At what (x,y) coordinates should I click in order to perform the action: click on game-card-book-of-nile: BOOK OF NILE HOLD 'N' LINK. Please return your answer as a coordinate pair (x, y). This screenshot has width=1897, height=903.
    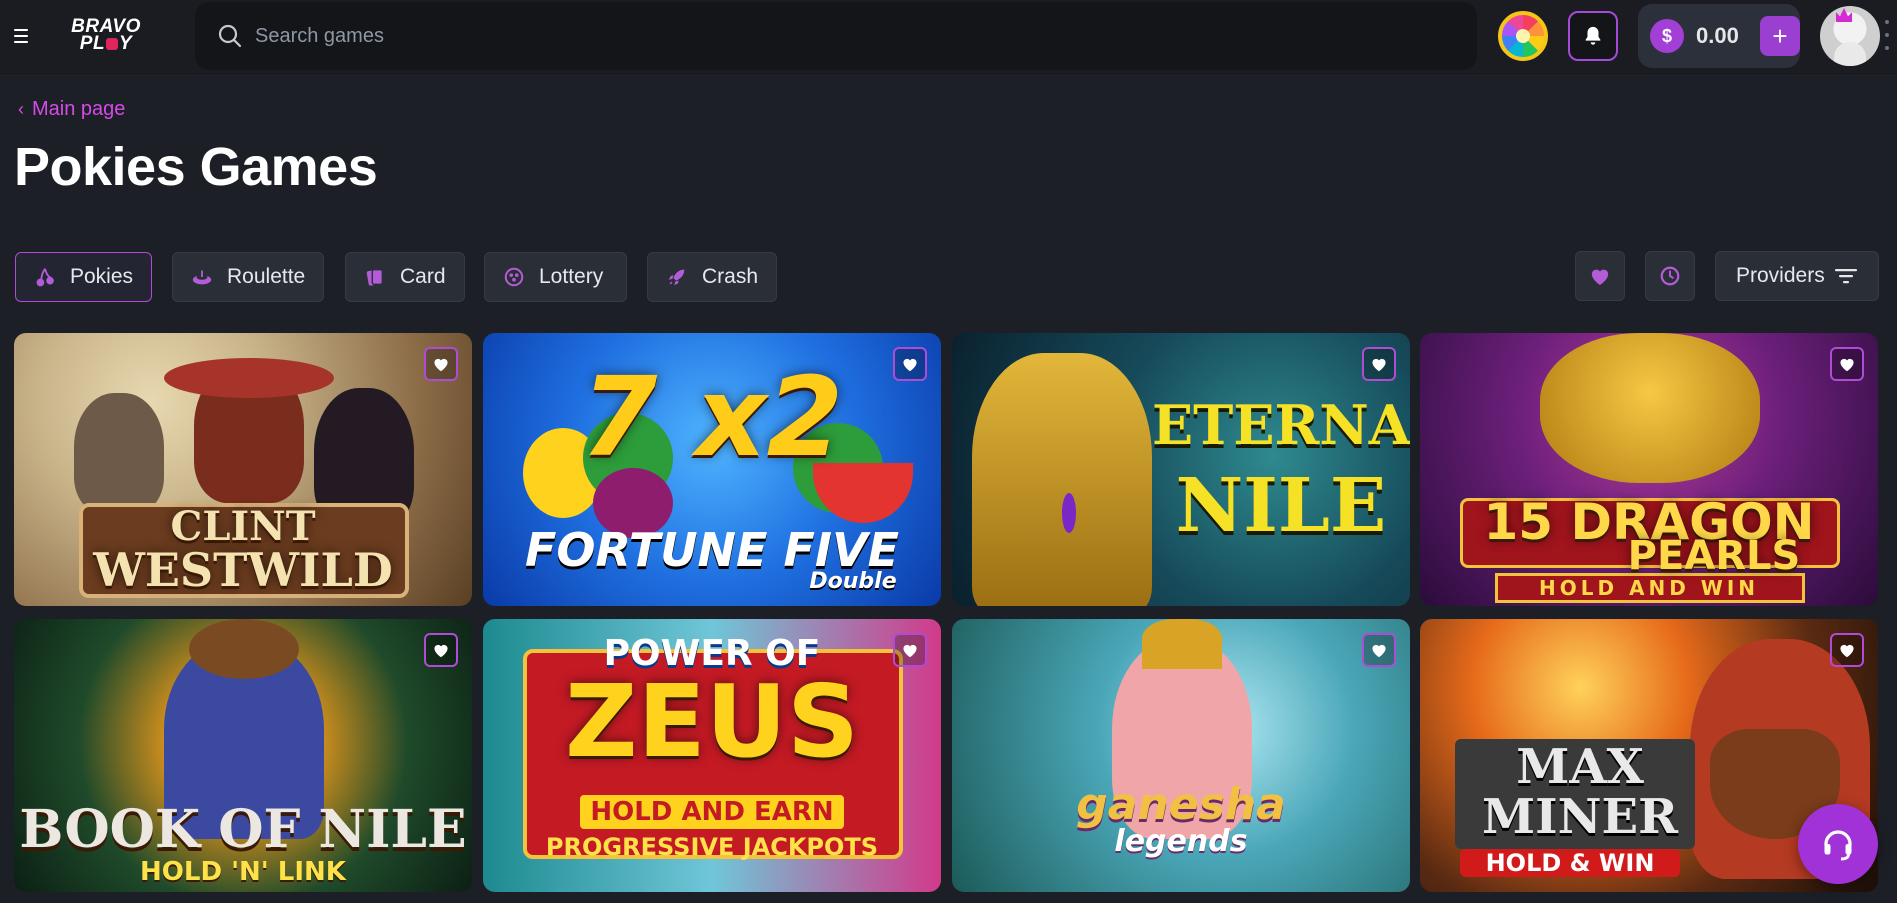
    Looking at the image, I should click on (243, 755).